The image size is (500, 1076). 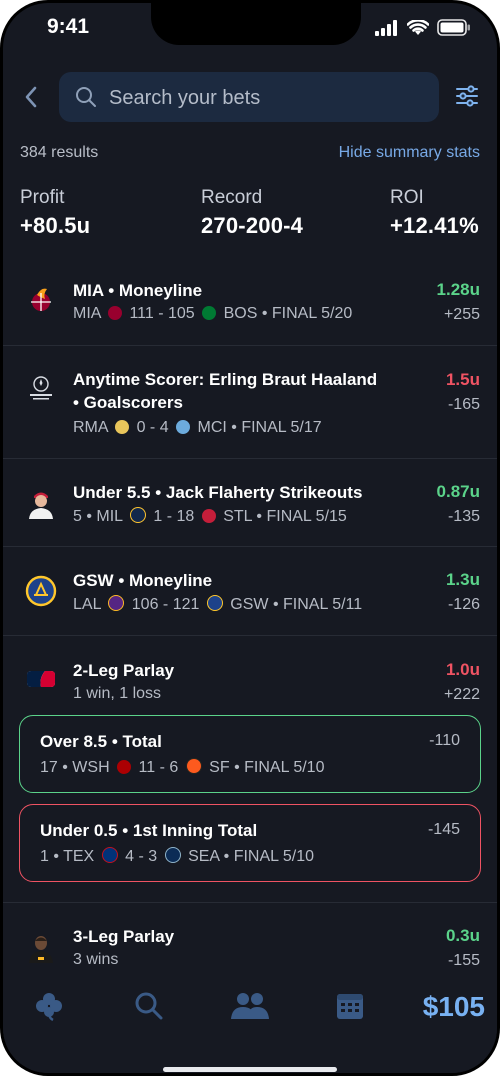 I want to click on mlb-logo-icon, so click(x=41, y=679).